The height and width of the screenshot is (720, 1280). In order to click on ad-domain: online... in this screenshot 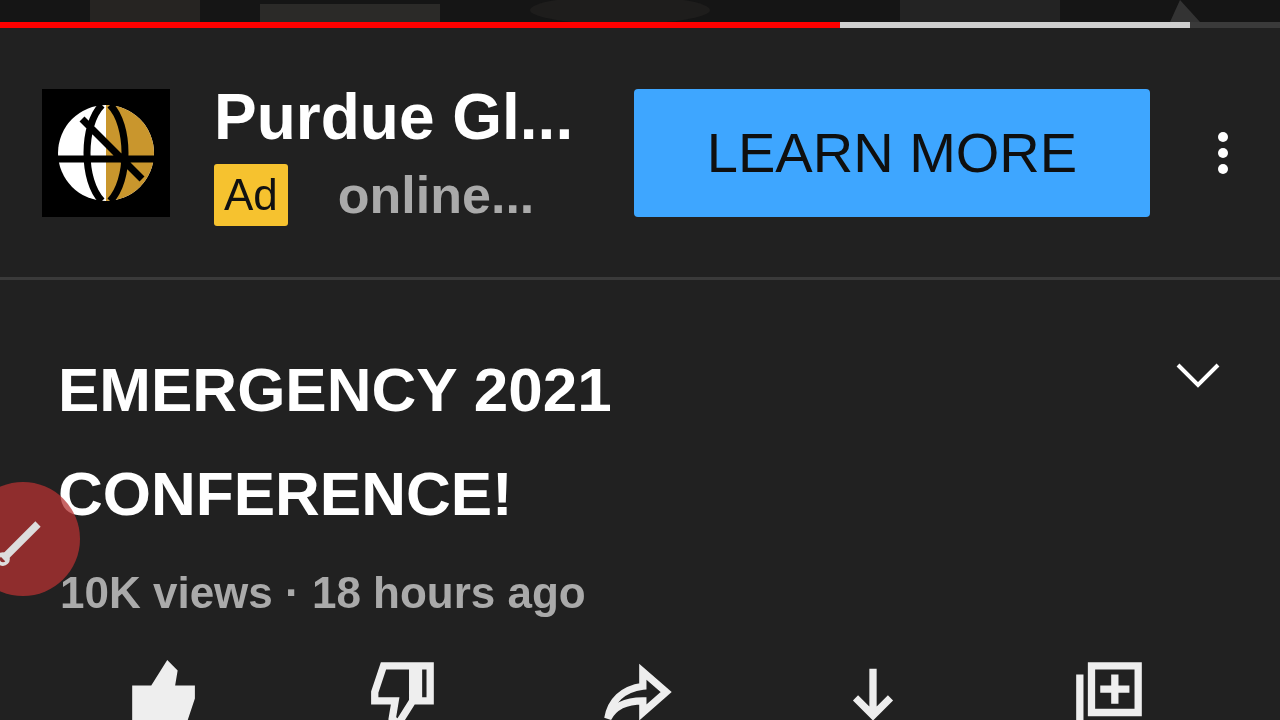, I will do `click(436, 194)`.